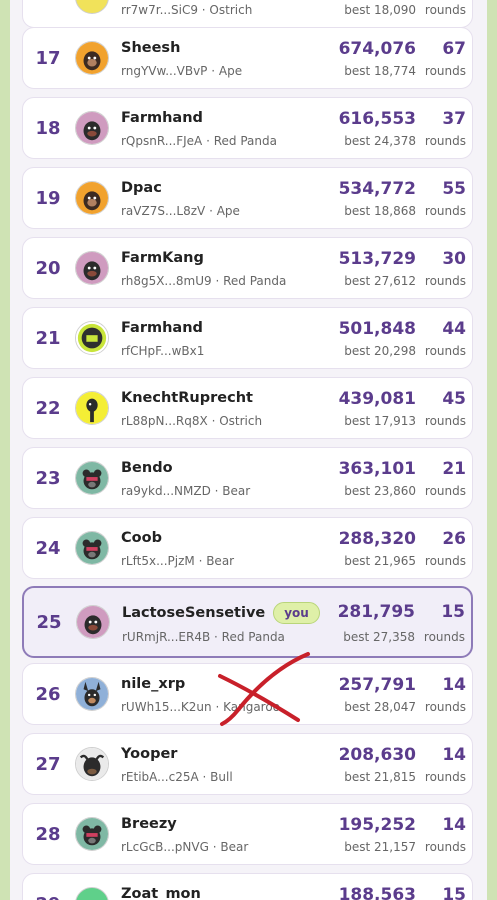 The height and width of the screenshot is (900, 497). I want to click on player-name-row: LactoseSensetive you, so click(221, 613).